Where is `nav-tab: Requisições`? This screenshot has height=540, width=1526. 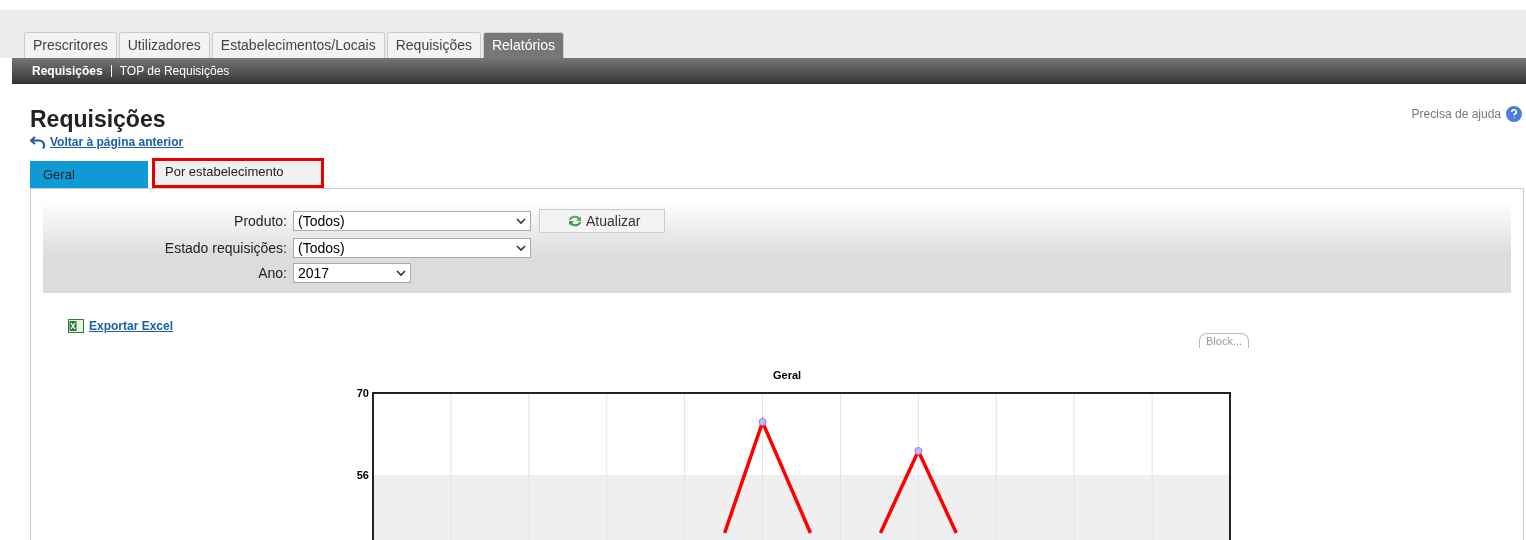 nav-tab: Requisições is located at coordinates (433, 45).